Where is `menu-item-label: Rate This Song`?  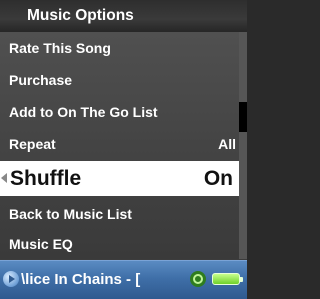
menu-item-label: Rate This Song is located at coordinates (60, 48).